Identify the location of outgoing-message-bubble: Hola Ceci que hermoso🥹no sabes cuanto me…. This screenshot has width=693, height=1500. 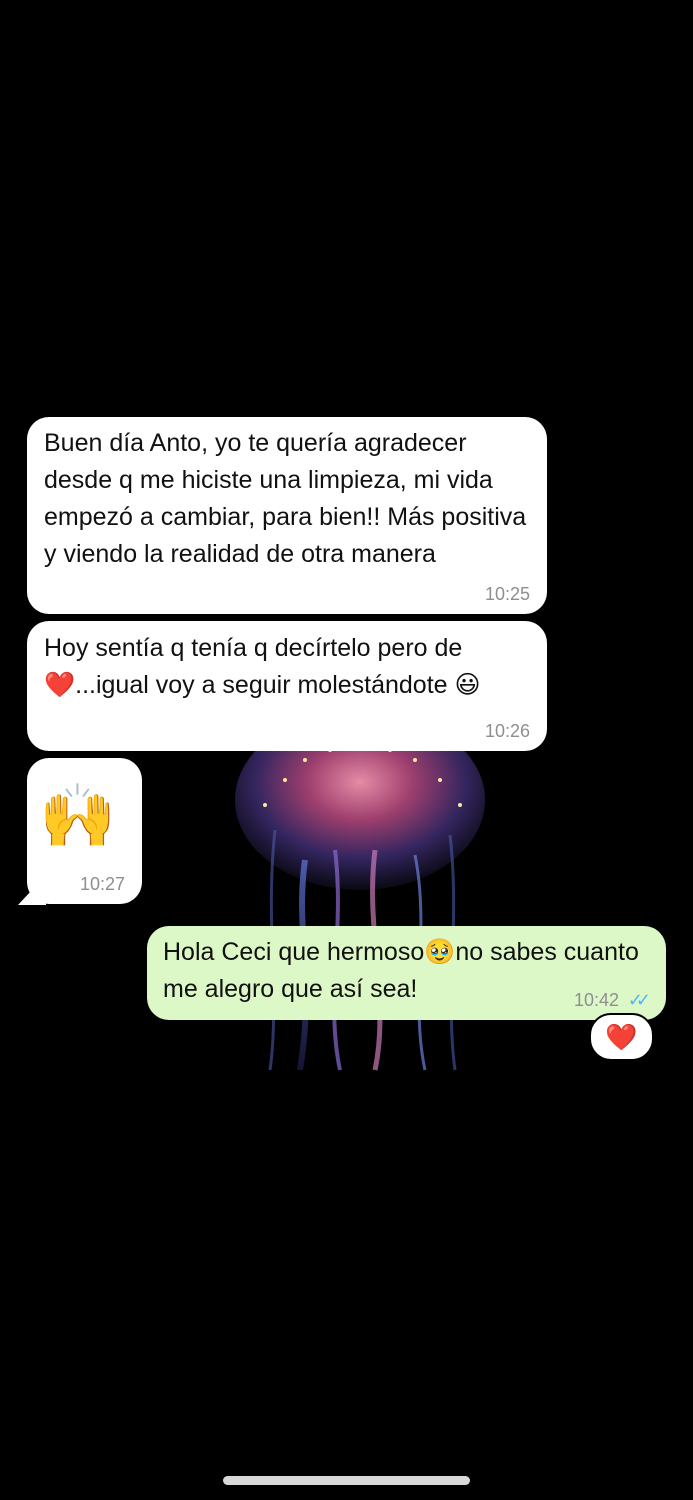
(406, 973).